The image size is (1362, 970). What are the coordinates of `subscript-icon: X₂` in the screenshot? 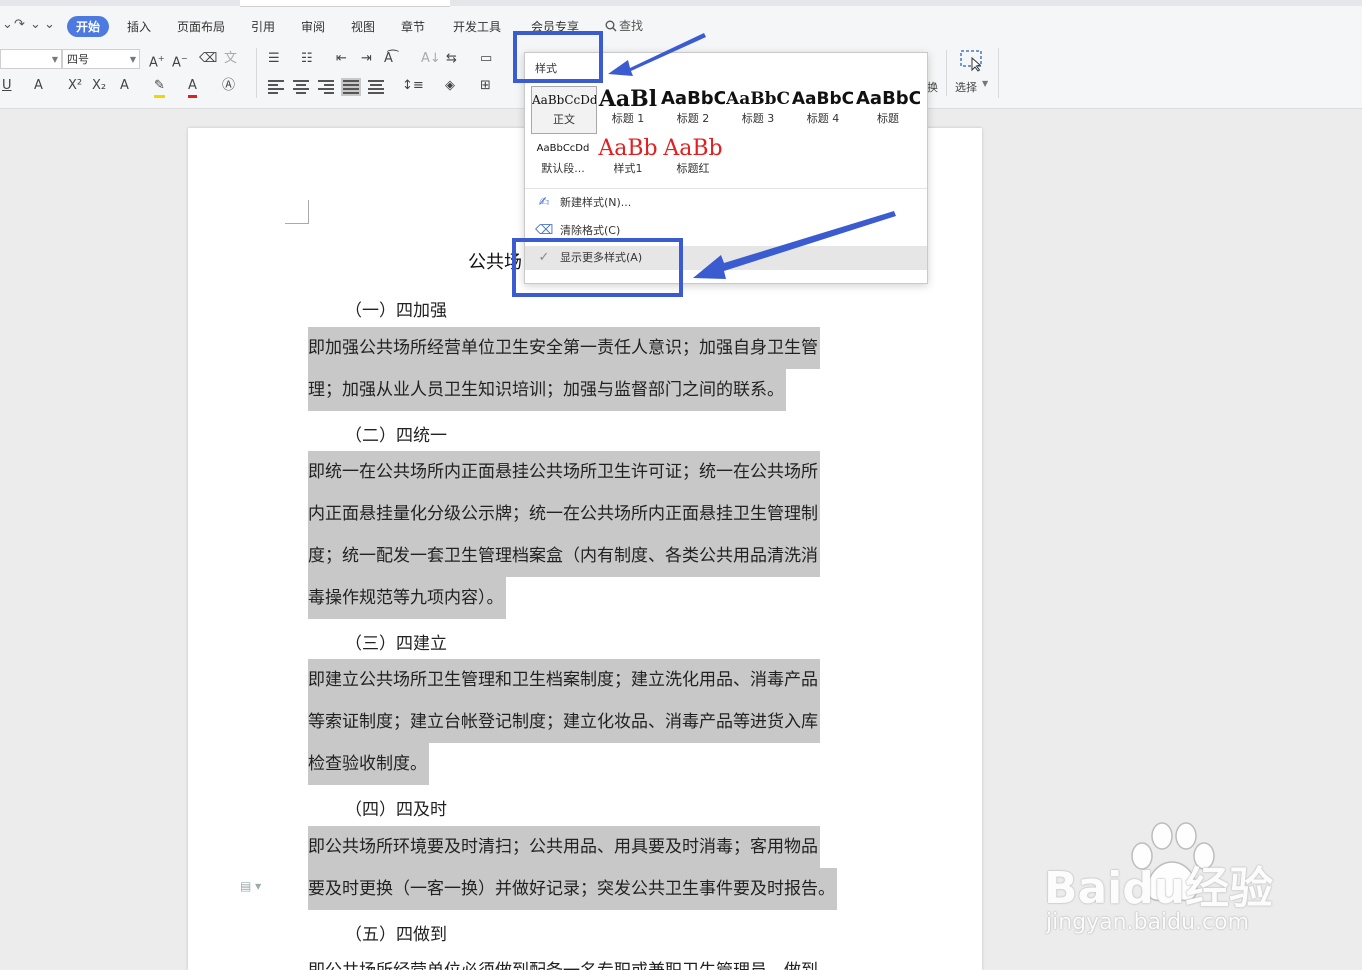 It's located at (99, 86).